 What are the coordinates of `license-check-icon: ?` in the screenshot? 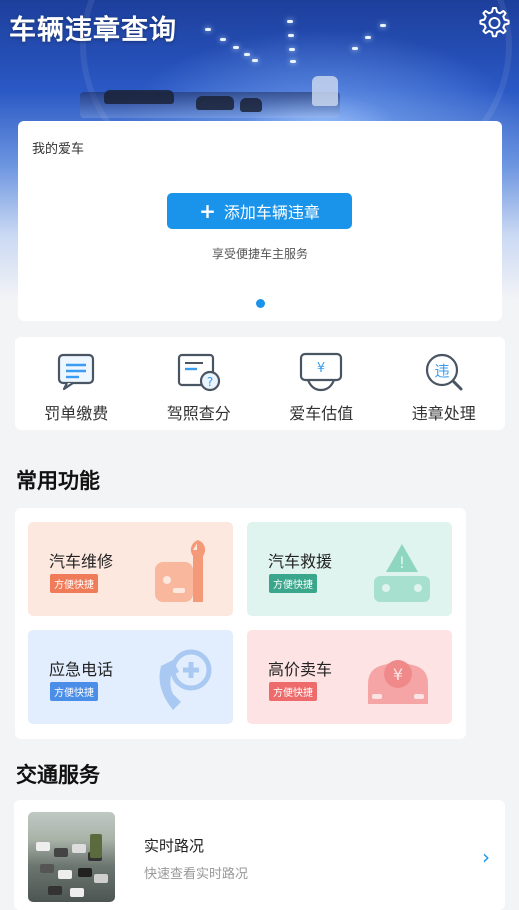 It's located at (198, 372).